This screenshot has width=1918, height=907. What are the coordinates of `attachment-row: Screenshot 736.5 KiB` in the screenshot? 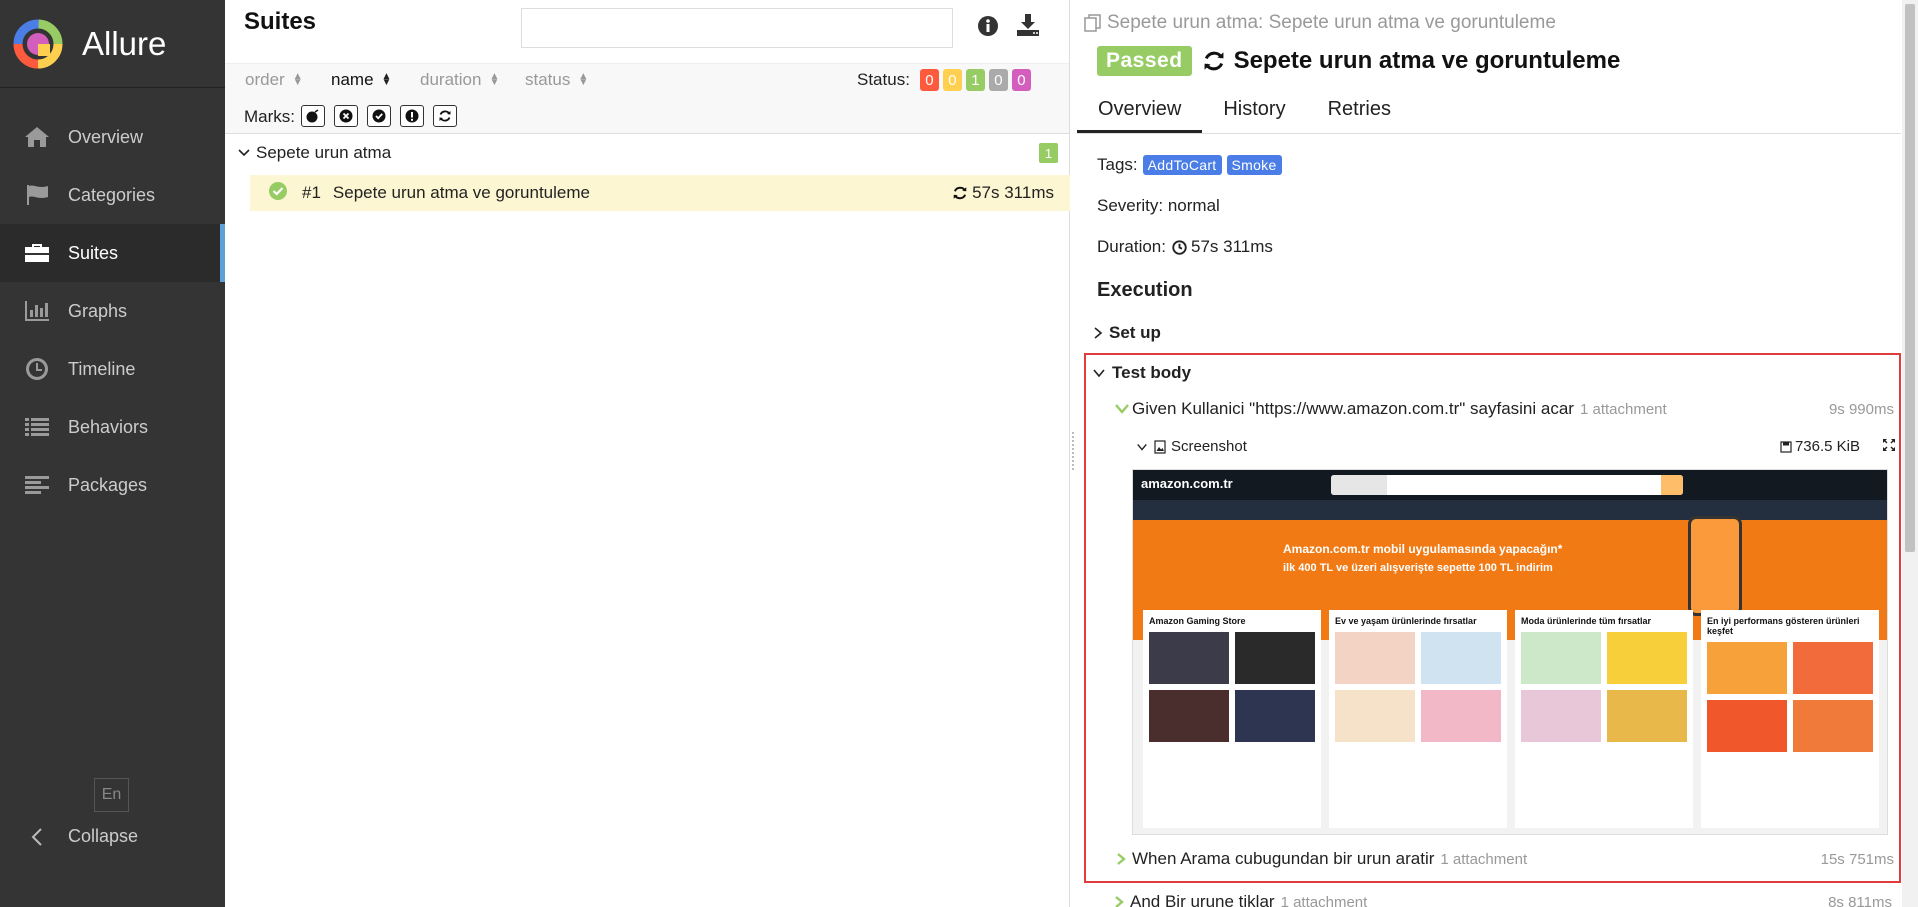 It's located at (1516, 446).